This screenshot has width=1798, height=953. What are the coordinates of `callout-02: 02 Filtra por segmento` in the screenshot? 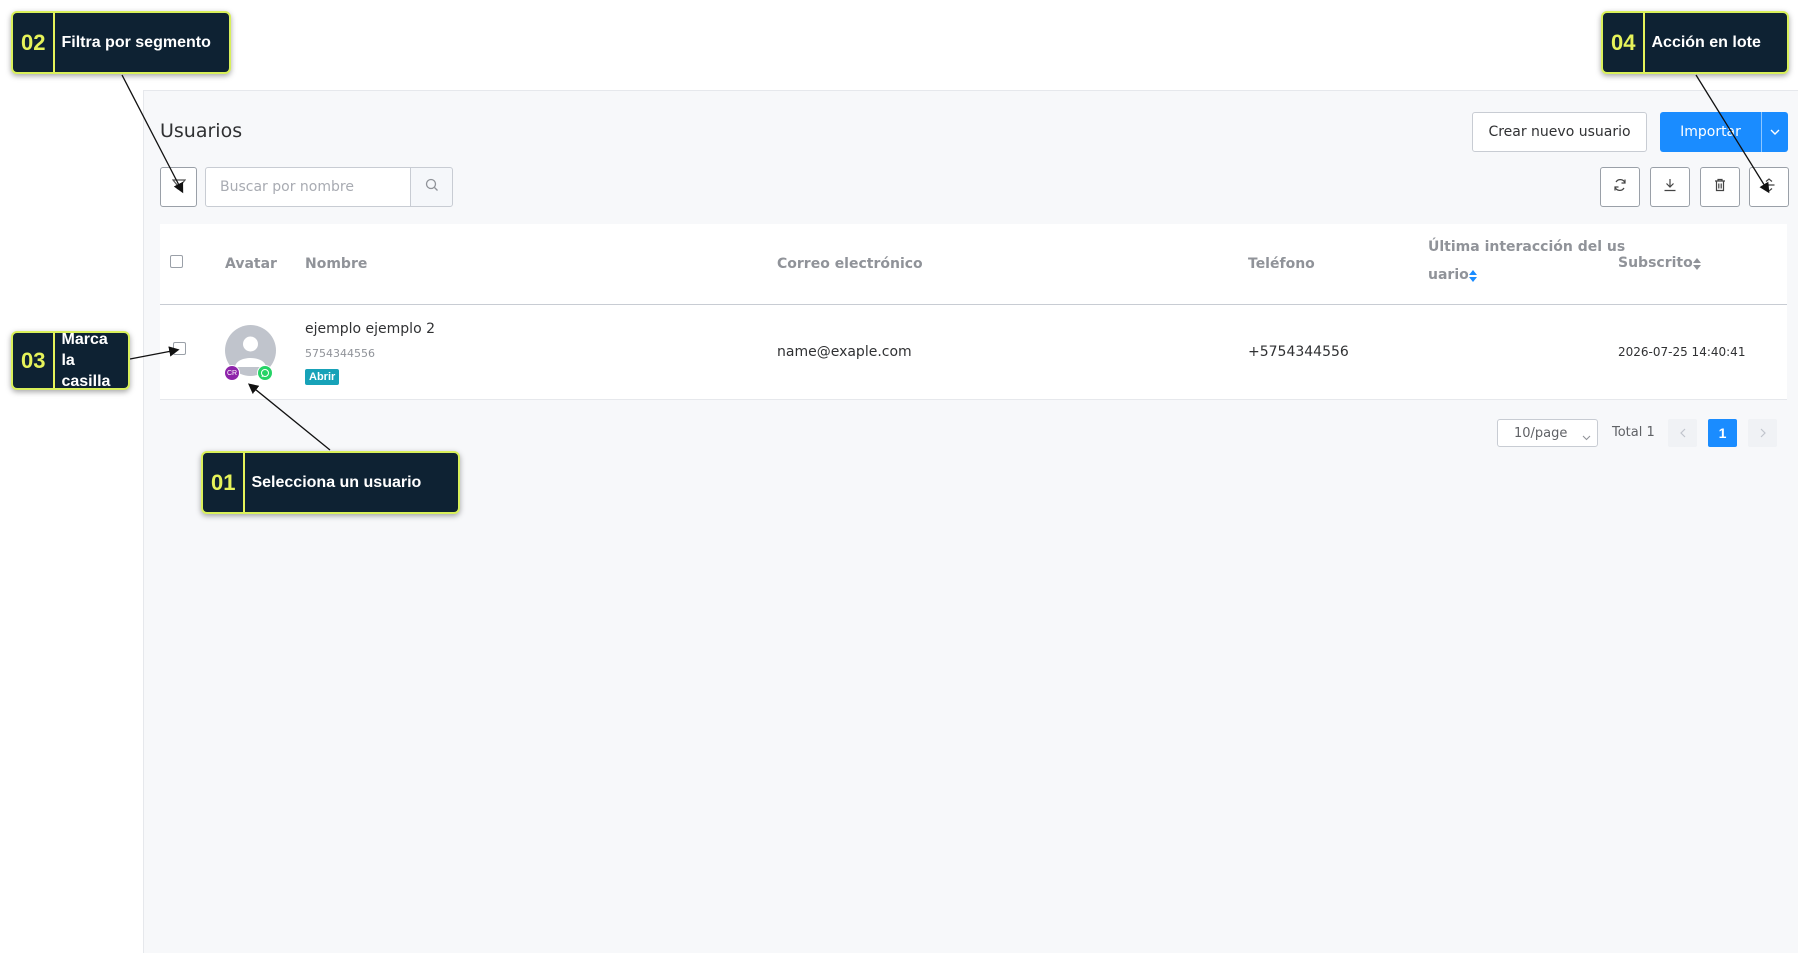 It's located at (121, 42).